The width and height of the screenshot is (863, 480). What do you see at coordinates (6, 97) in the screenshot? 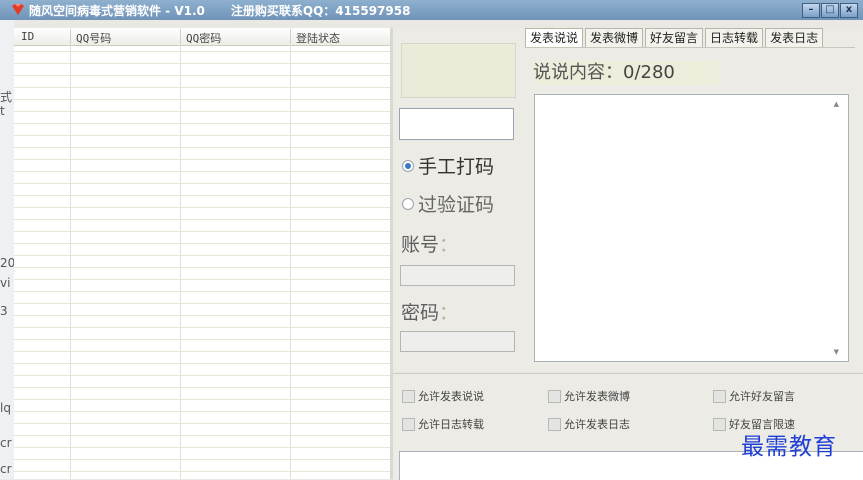
I see `edge-text: 式` at bounding box center [6, 97].